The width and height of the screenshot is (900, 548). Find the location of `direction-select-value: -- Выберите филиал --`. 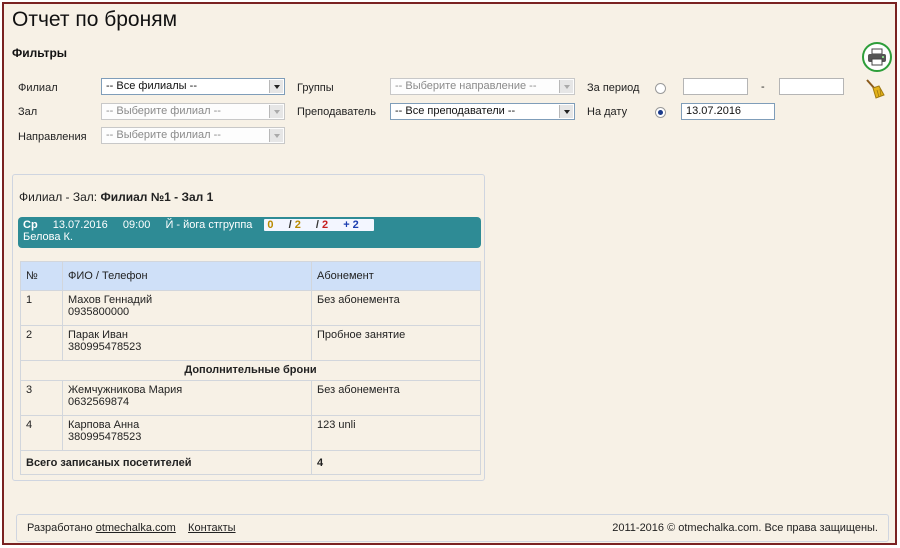

direction-select-value: -- Выберите филиал -- is located at coordinates (163, 135).